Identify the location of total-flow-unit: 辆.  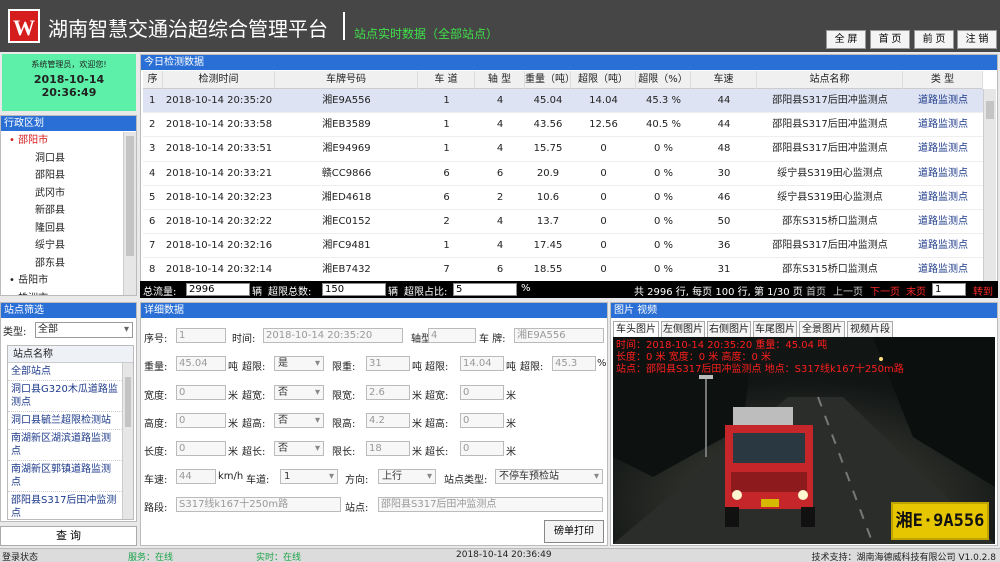
(257, 292).